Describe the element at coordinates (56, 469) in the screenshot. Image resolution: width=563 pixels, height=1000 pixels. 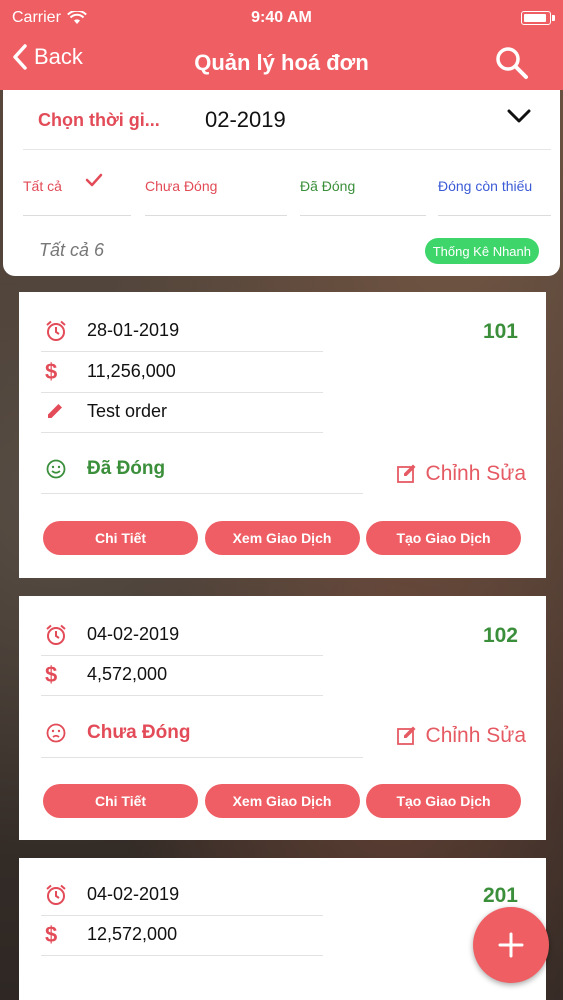
I see `smile-icon` at that location.